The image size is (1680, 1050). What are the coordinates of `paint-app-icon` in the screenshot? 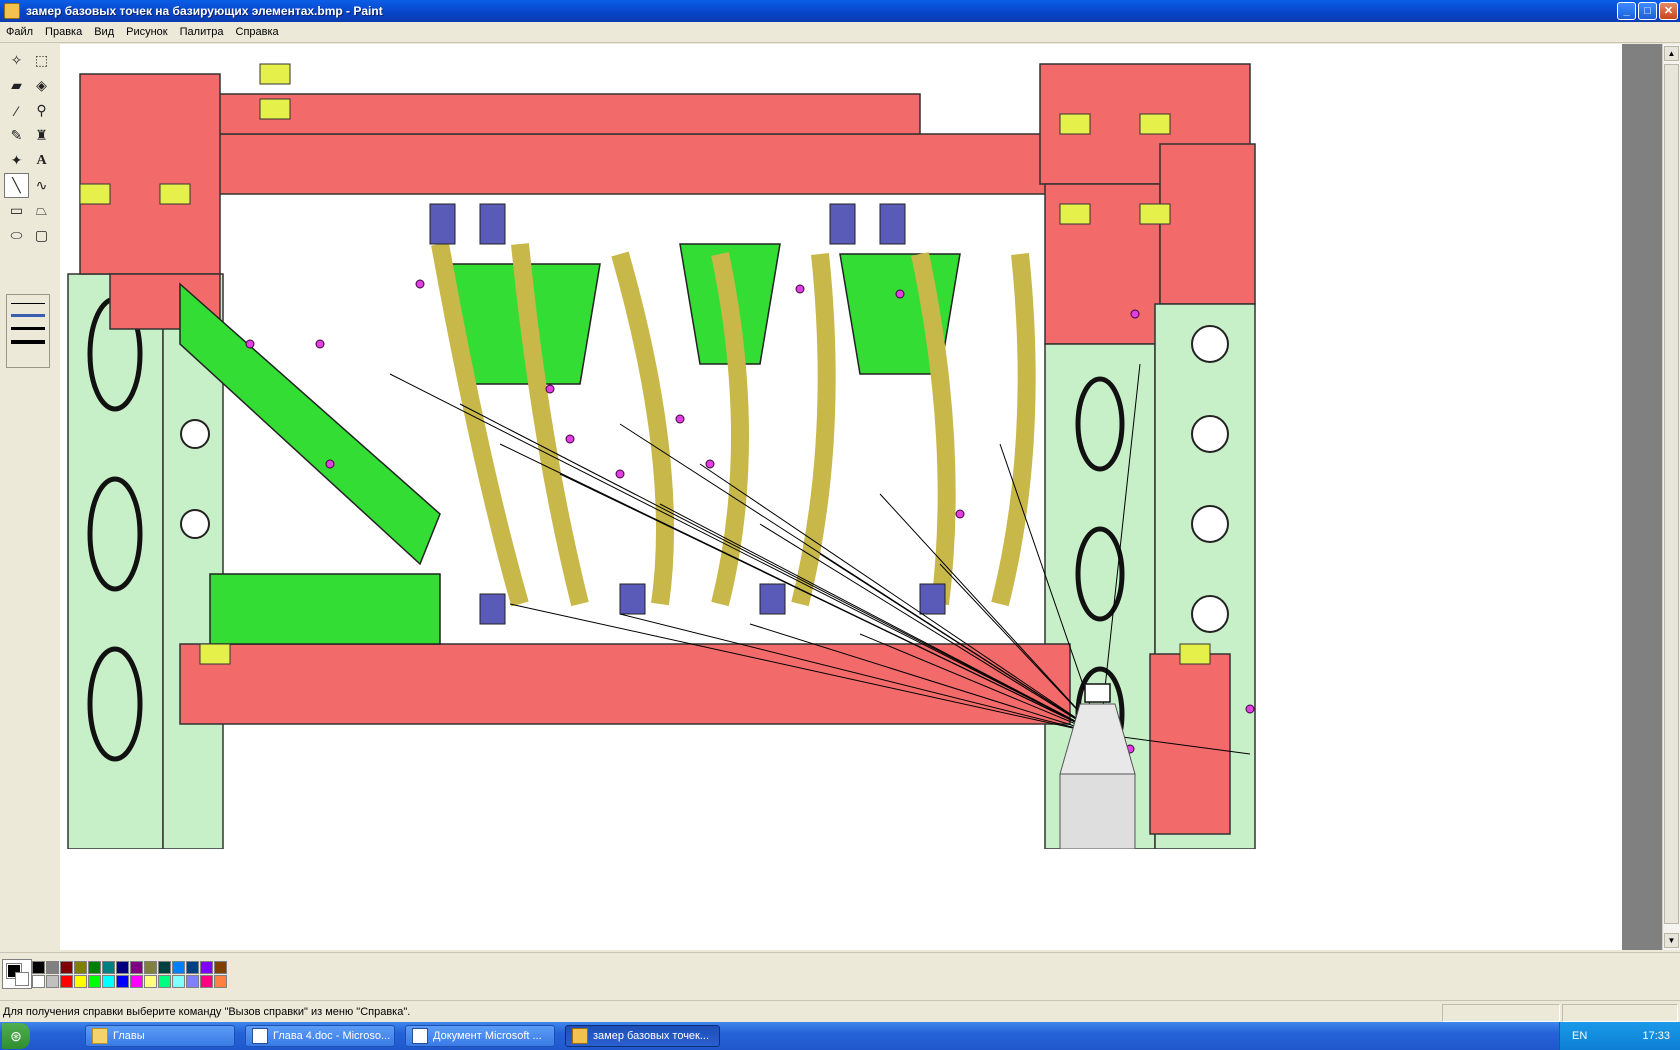 It's located at (12, 11).